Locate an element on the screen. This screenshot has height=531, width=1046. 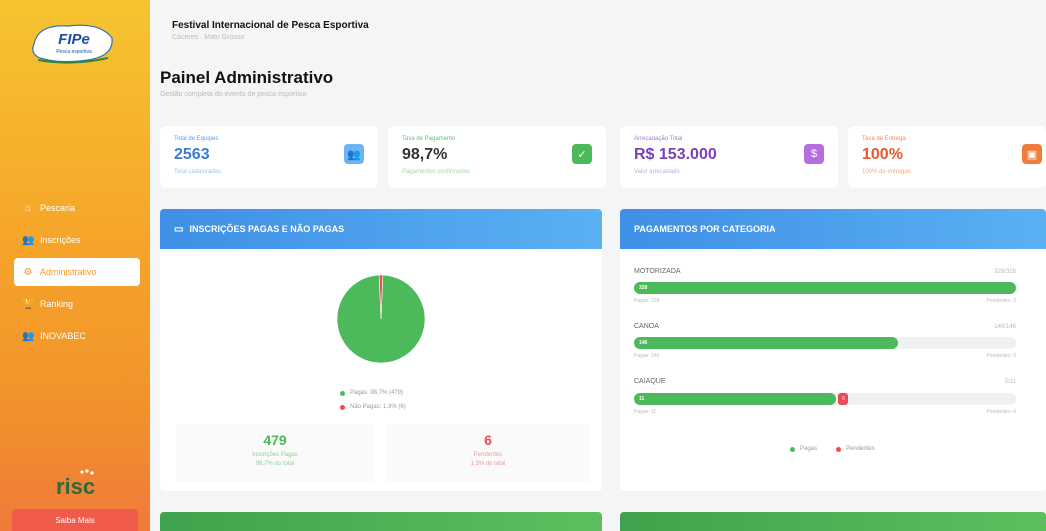
sidebar-item-inscricoes: 👥 Inscrições is located at coordinates (77, 240).